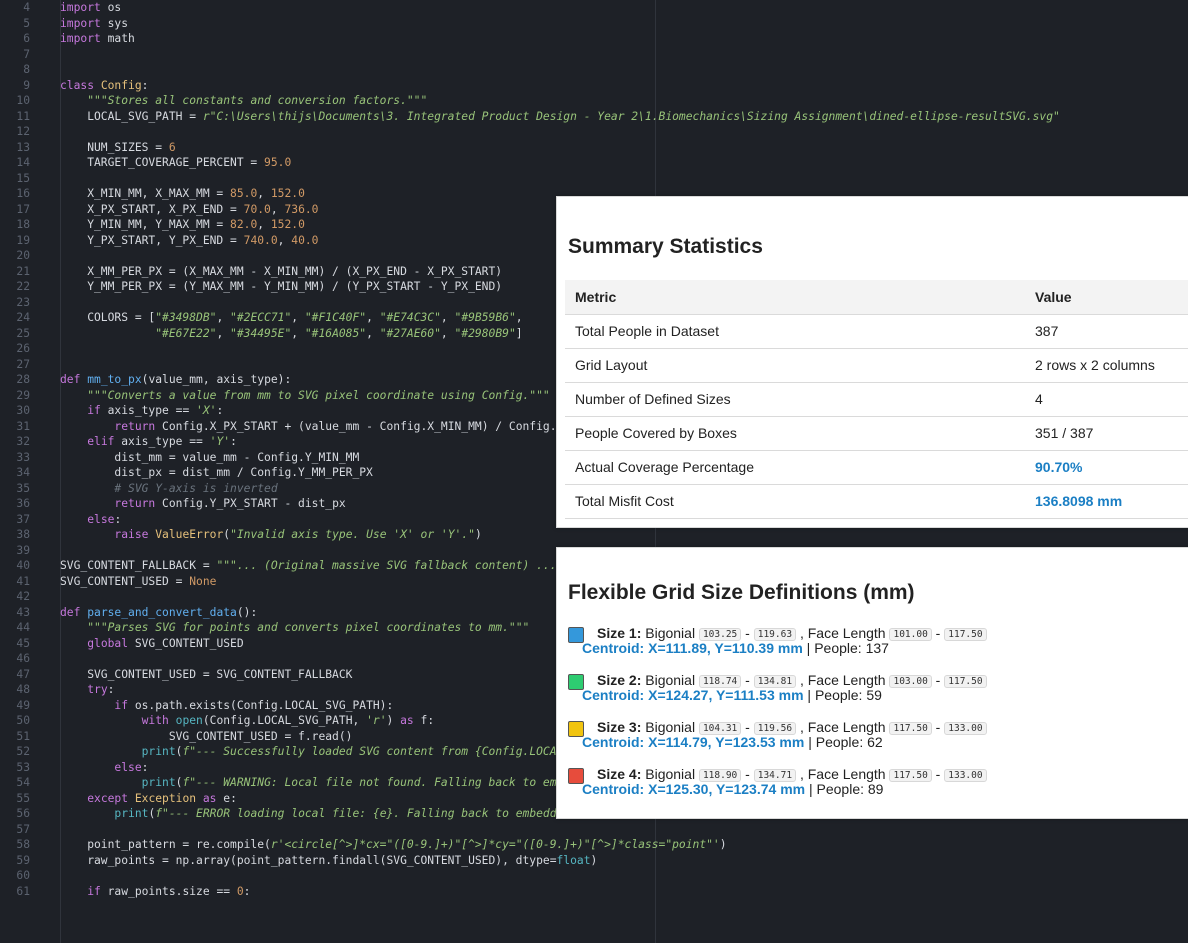 Image resolution: width=1188 pixels, height=943 pixels. I want to click on line-number: 52, so click(23, 751).